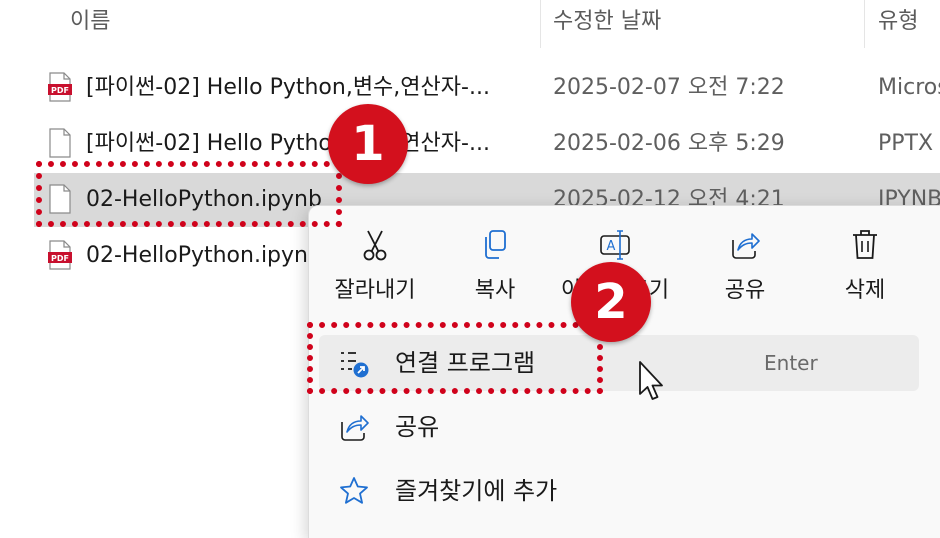  I want to click on cut-button: 잘라내기, so click(375, 266).